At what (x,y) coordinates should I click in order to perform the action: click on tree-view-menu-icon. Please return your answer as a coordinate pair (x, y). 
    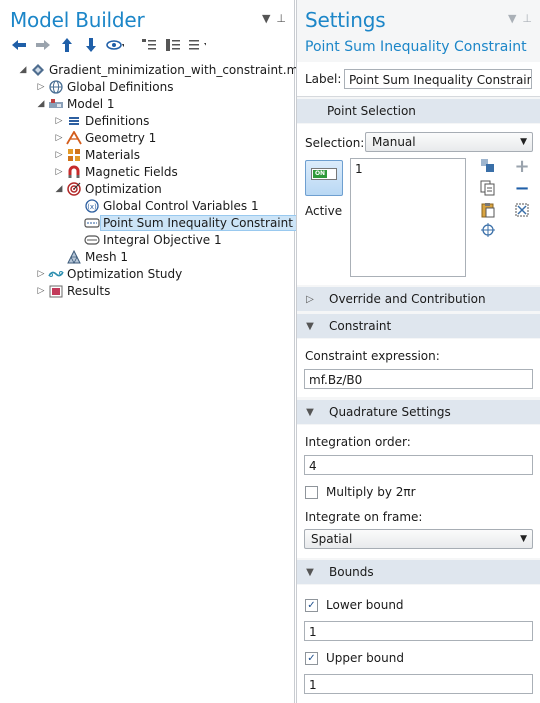
    Looking at the image, I should click on (197, 45).